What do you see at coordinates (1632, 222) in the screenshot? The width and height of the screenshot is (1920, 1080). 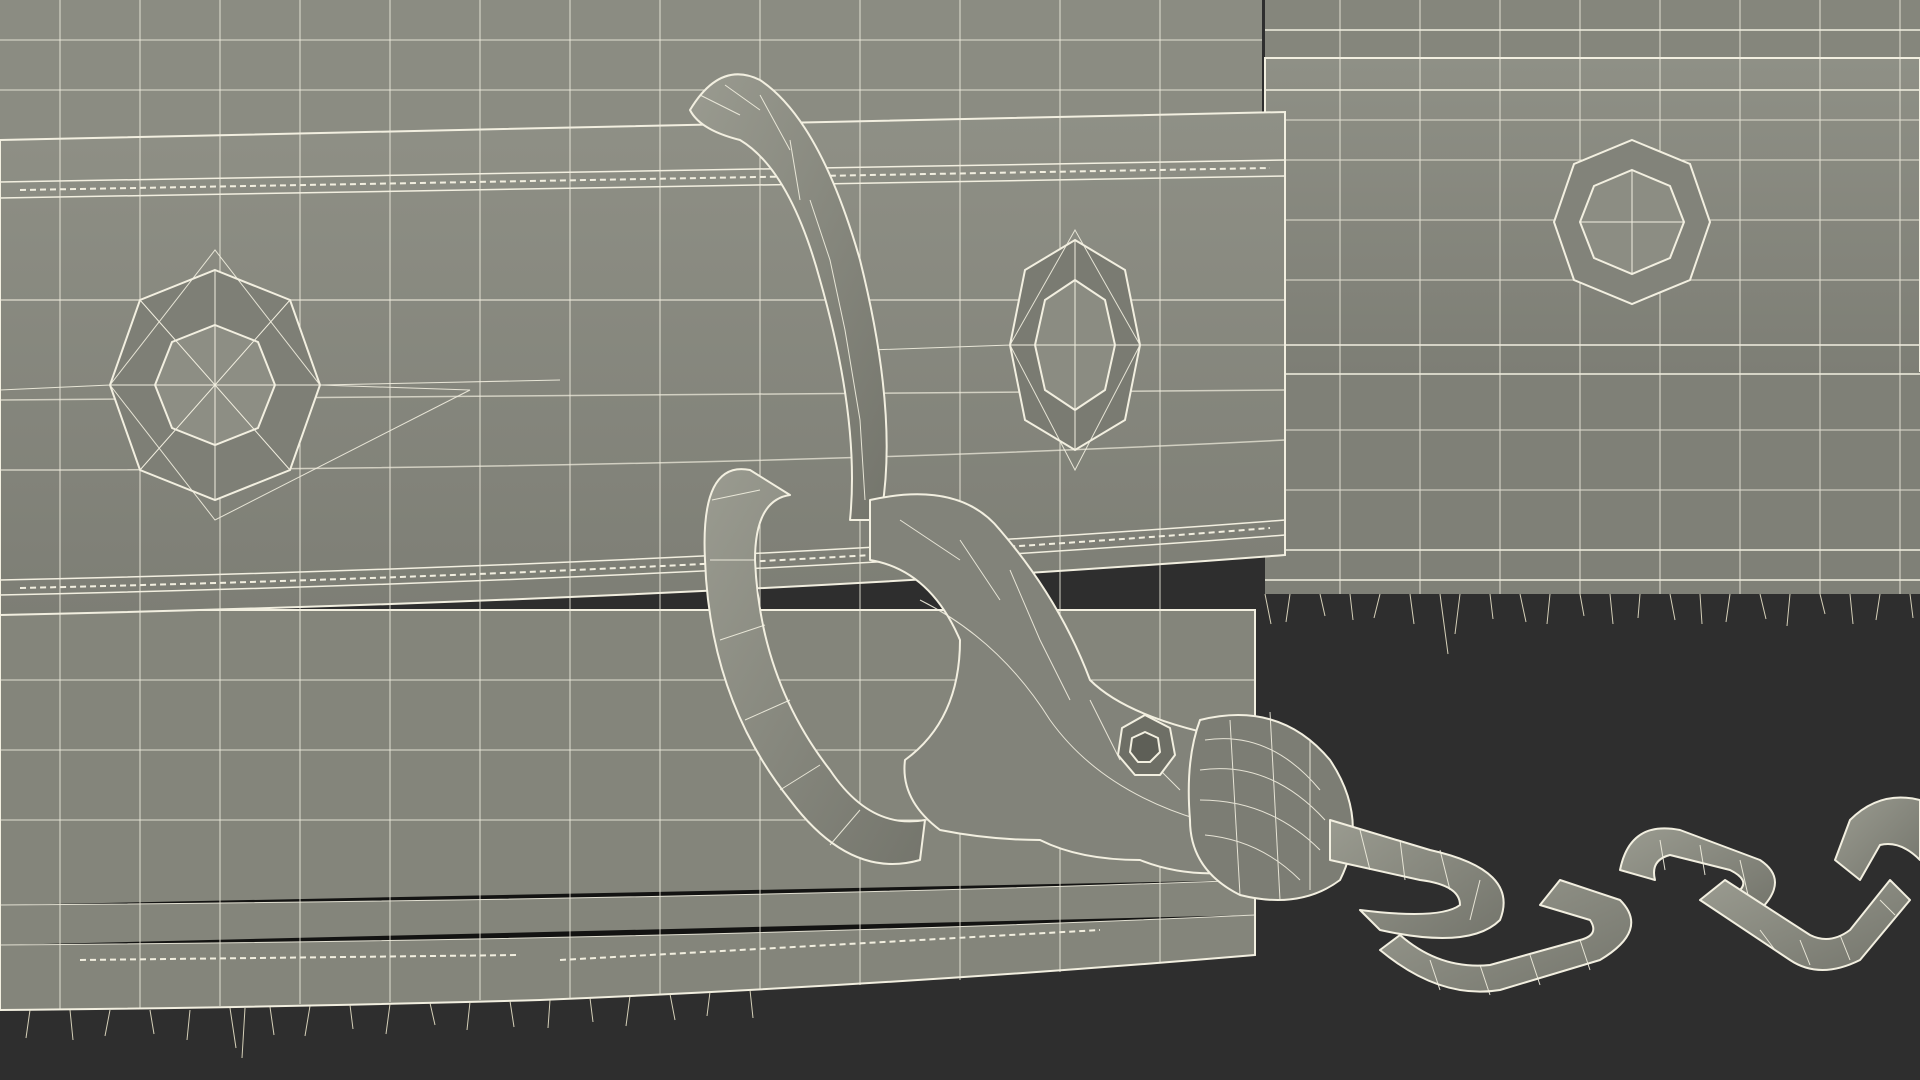 I see `right-cuff-stud` at bounding box center [1632, 222].